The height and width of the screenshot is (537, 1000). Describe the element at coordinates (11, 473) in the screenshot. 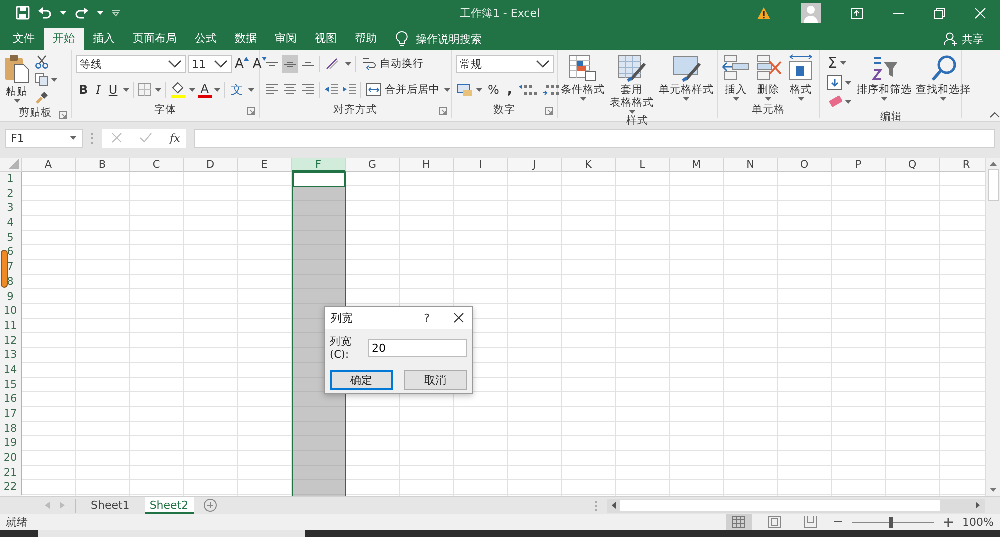

I see `row-header: 21` at that location.